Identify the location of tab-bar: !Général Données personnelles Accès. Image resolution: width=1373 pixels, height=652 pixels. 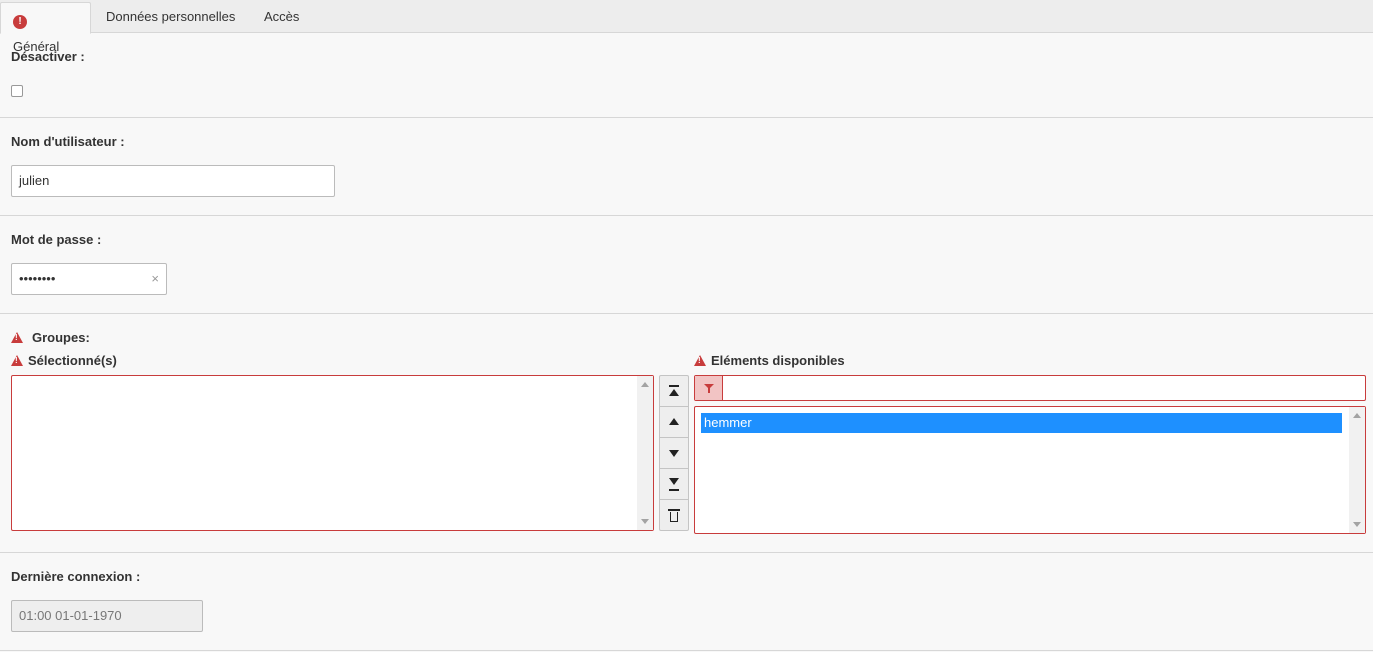
(686, 27).